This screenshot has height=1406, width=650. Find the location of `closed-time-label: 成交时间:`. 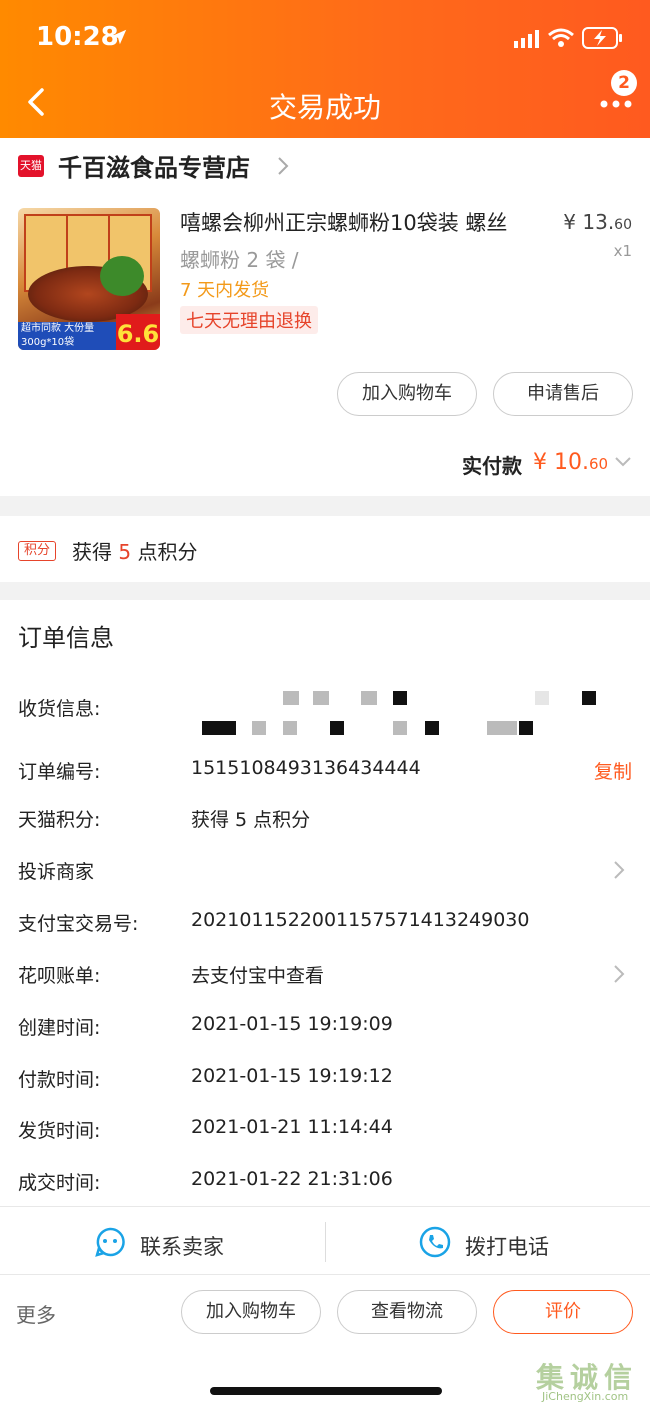

closed-time-label: 成交时间: is located at coordinates (59, 1183).